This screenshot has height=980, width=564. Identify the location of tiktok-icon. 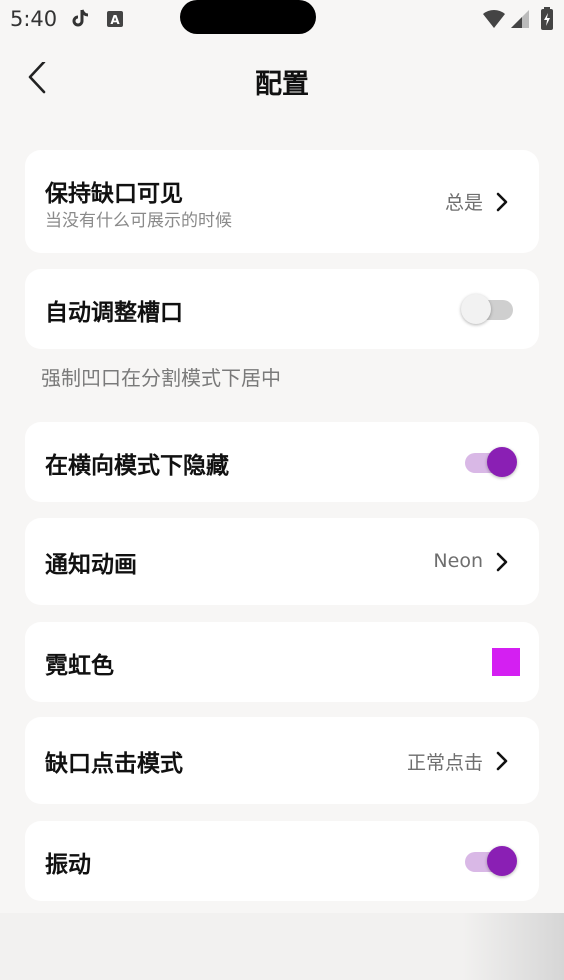
(81, 19).